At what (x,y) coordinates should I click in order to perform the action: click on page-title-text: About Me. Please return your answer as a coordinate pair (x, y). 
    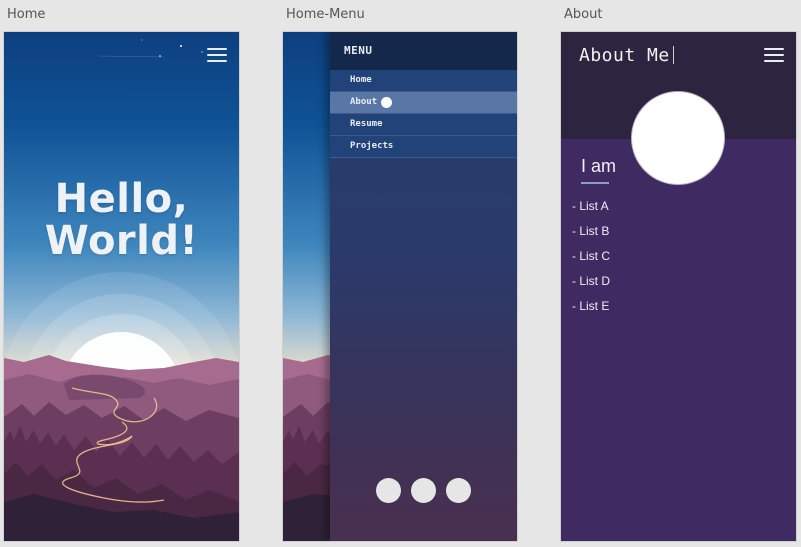
    Looking at the image, I should click on (624, 55).